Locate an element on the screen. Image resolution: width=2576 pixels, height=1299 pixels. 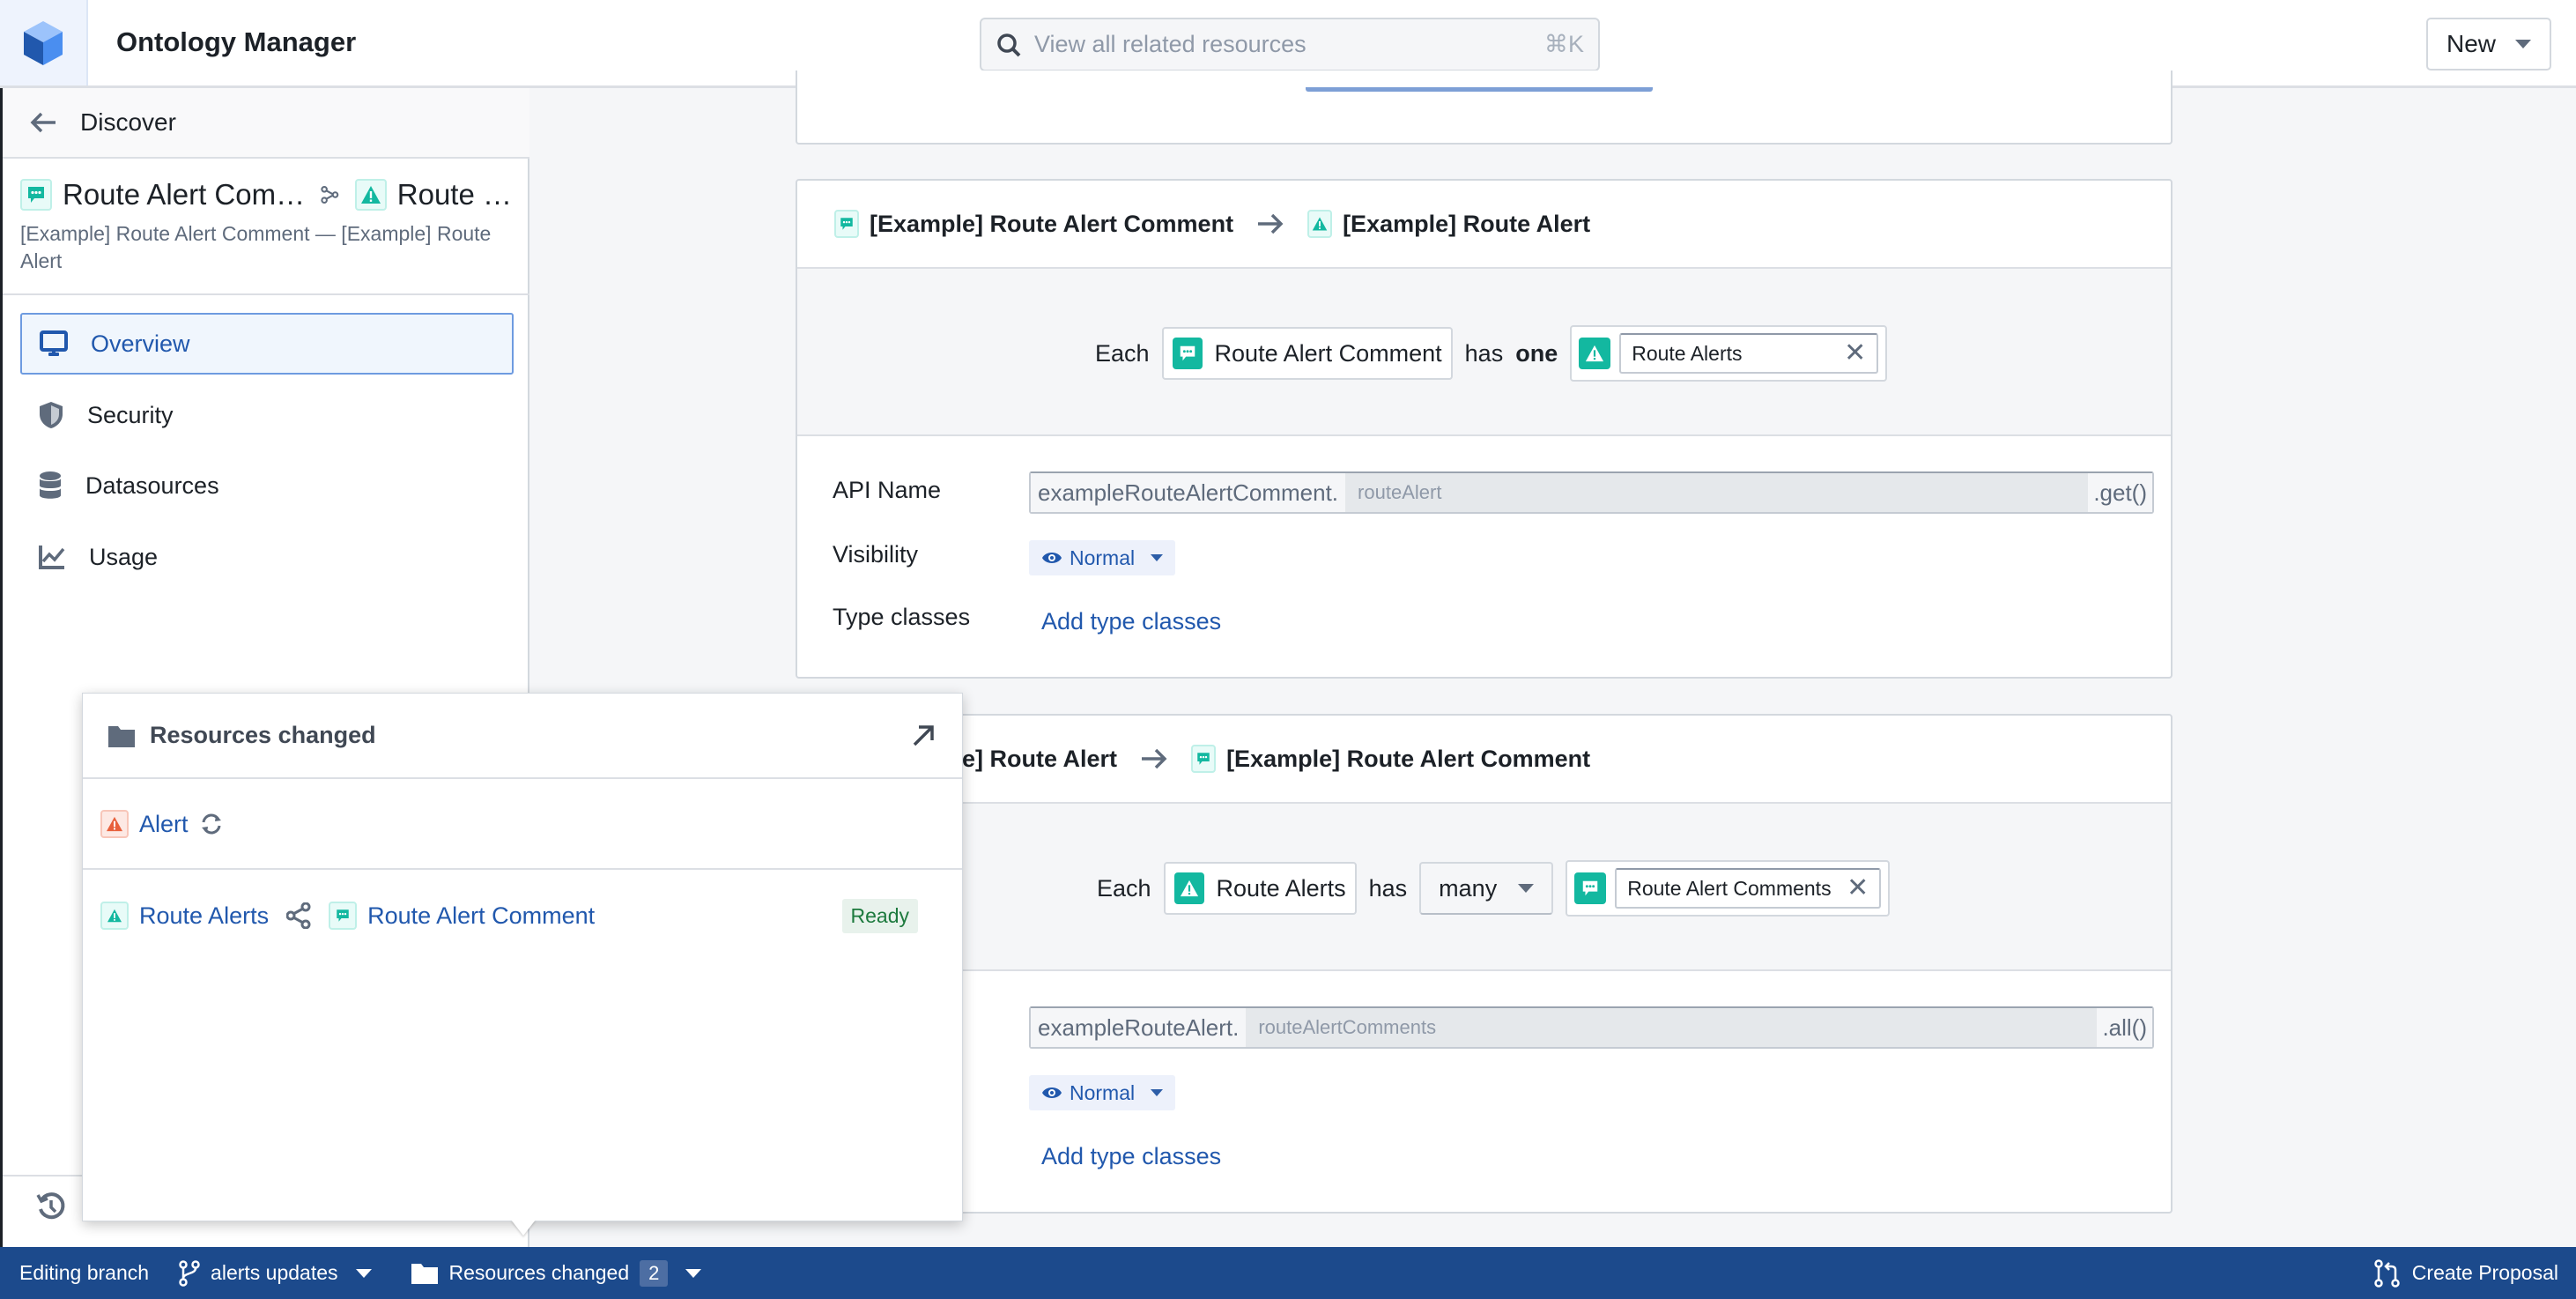
history-button is located at coordinates (51, 1208).